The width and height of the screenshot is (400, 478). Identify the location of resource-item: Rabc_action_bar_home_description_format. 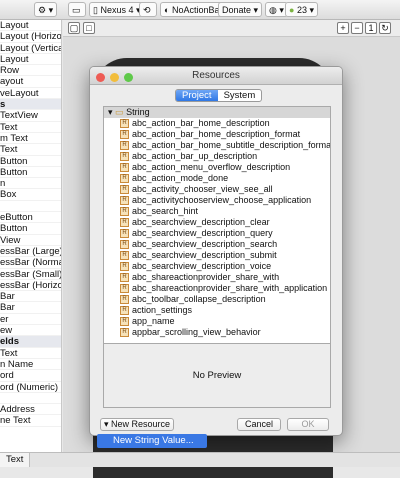
(217, 134).